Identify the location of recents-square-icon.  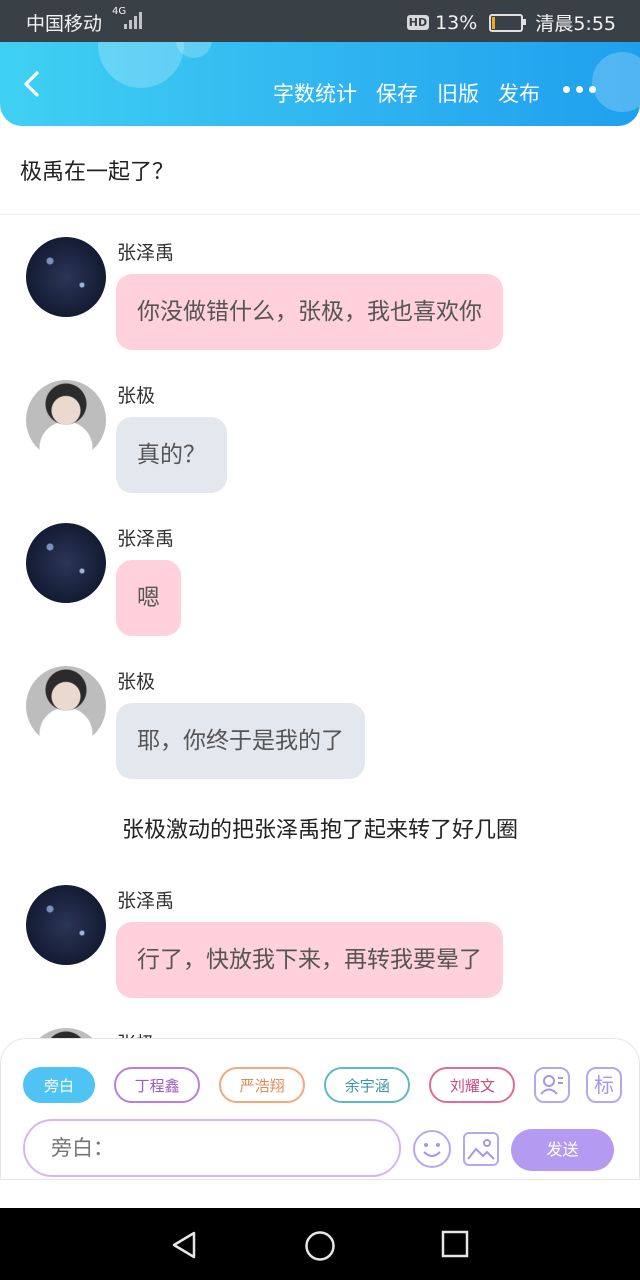
(455, 1244).